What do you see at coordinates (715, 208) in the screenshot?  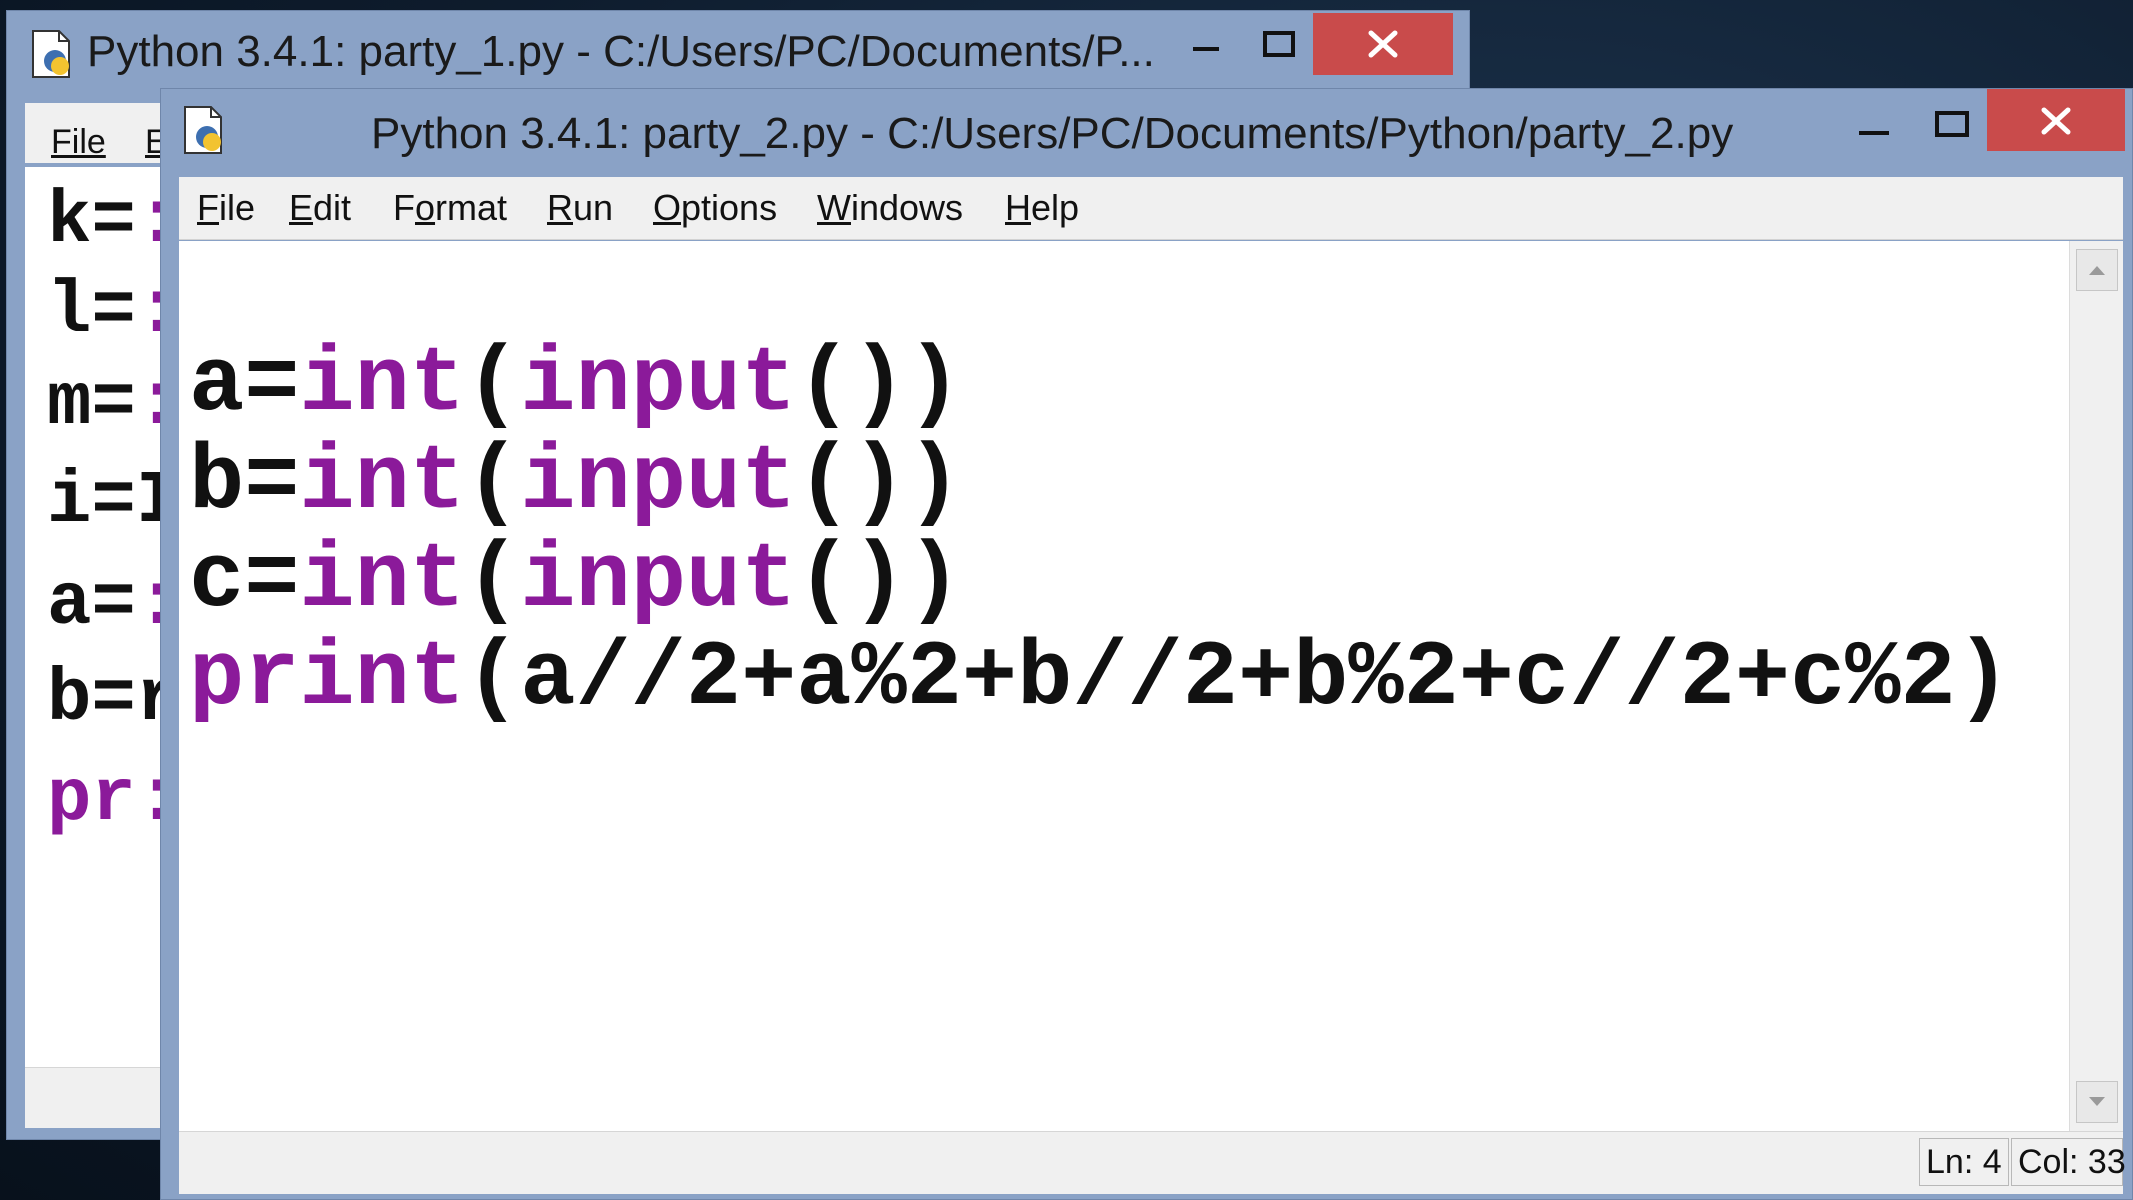 I see `menu-options: Options` at bounding box center [715, 208].